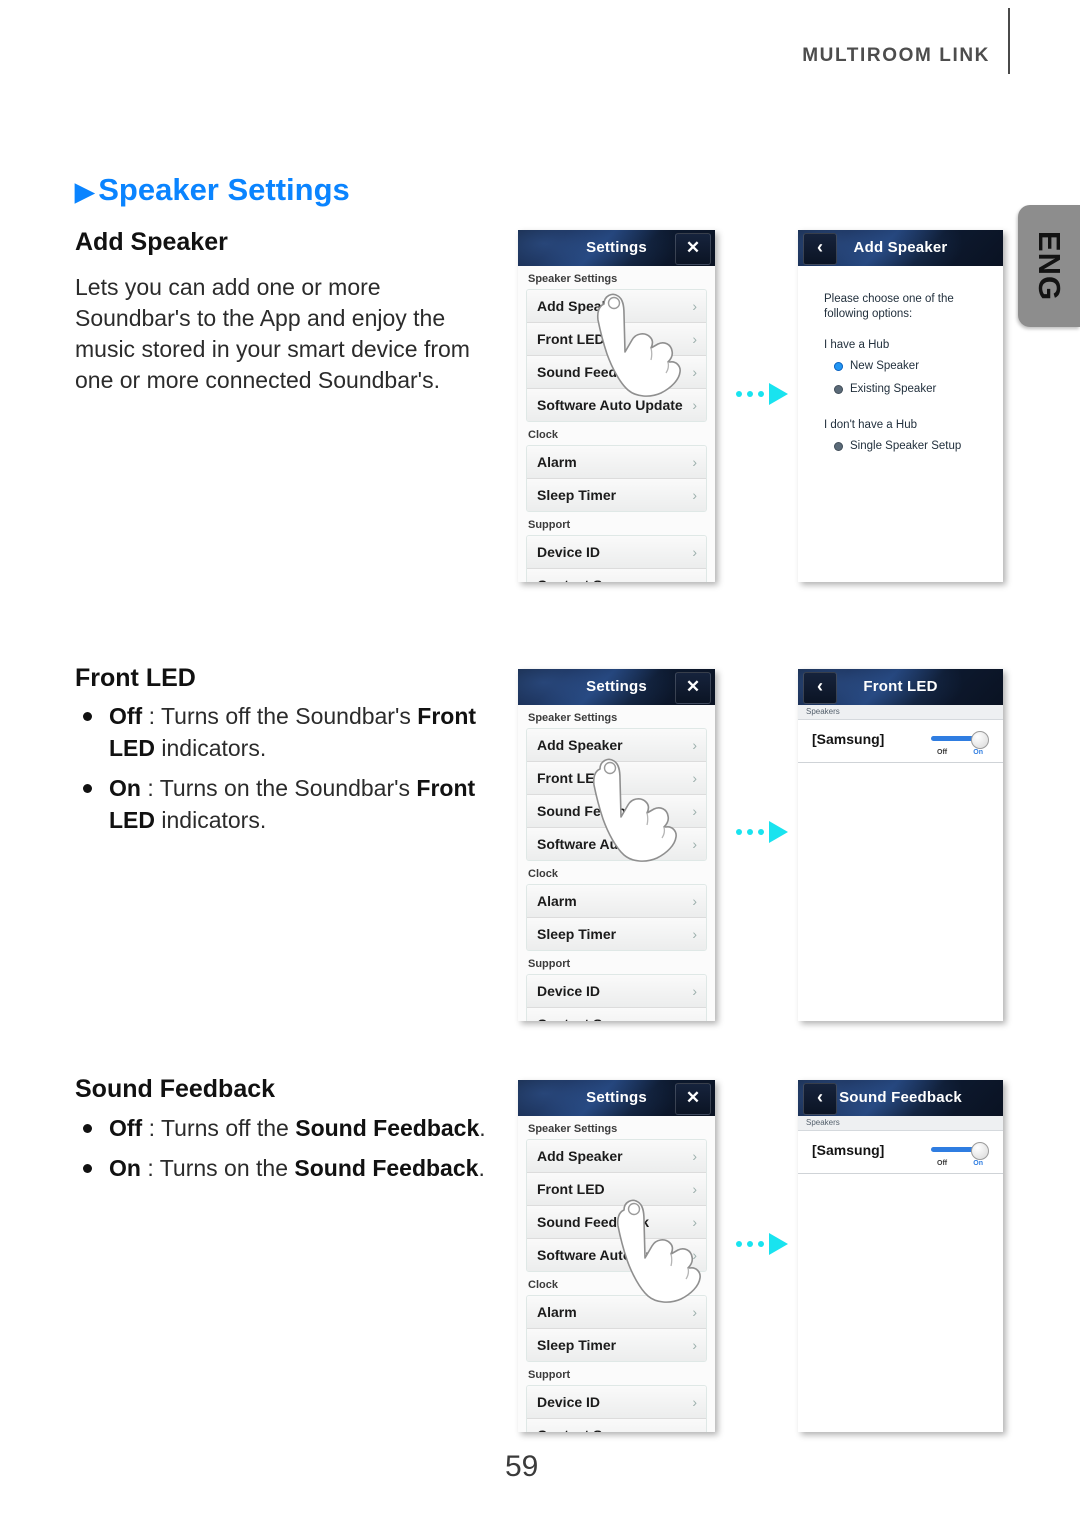 The width and height of the screenshot is (1080, 1527). I want to click on section-label-speakers: Speakers, so click(900, 1123).